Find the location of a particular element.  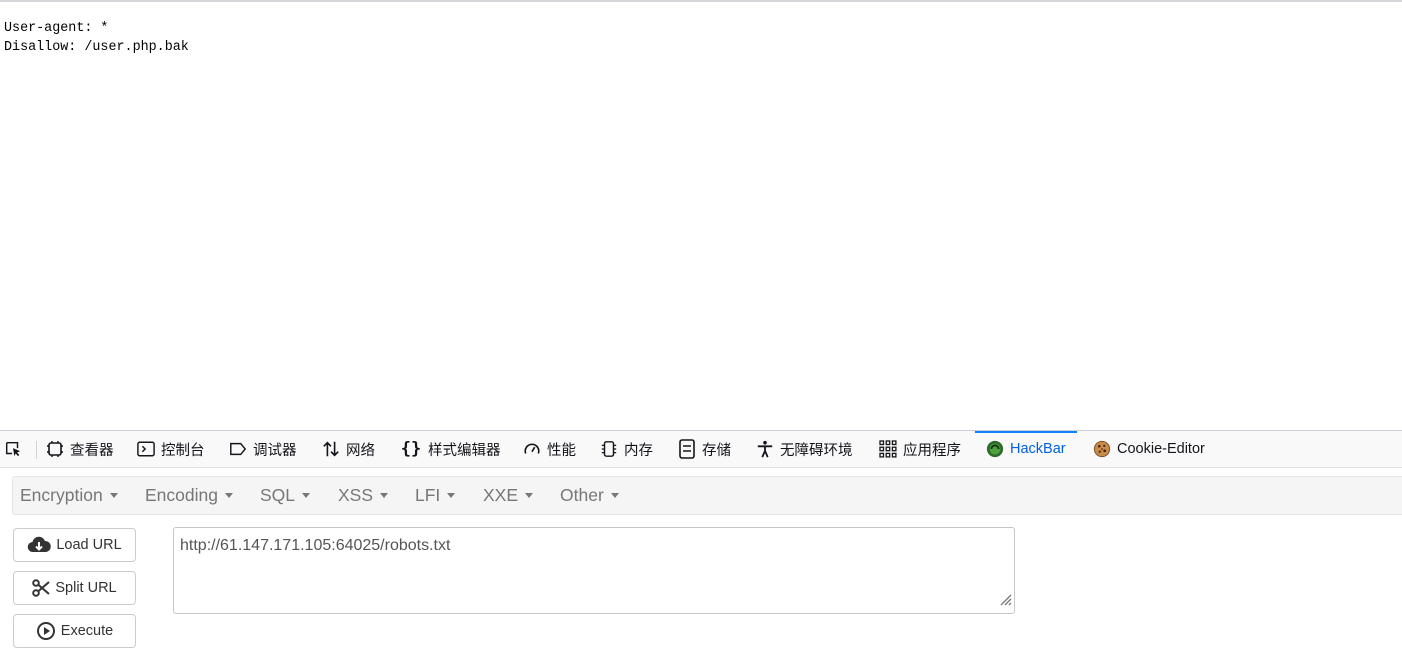

scissors-icon is located at coordinates (41, 588).